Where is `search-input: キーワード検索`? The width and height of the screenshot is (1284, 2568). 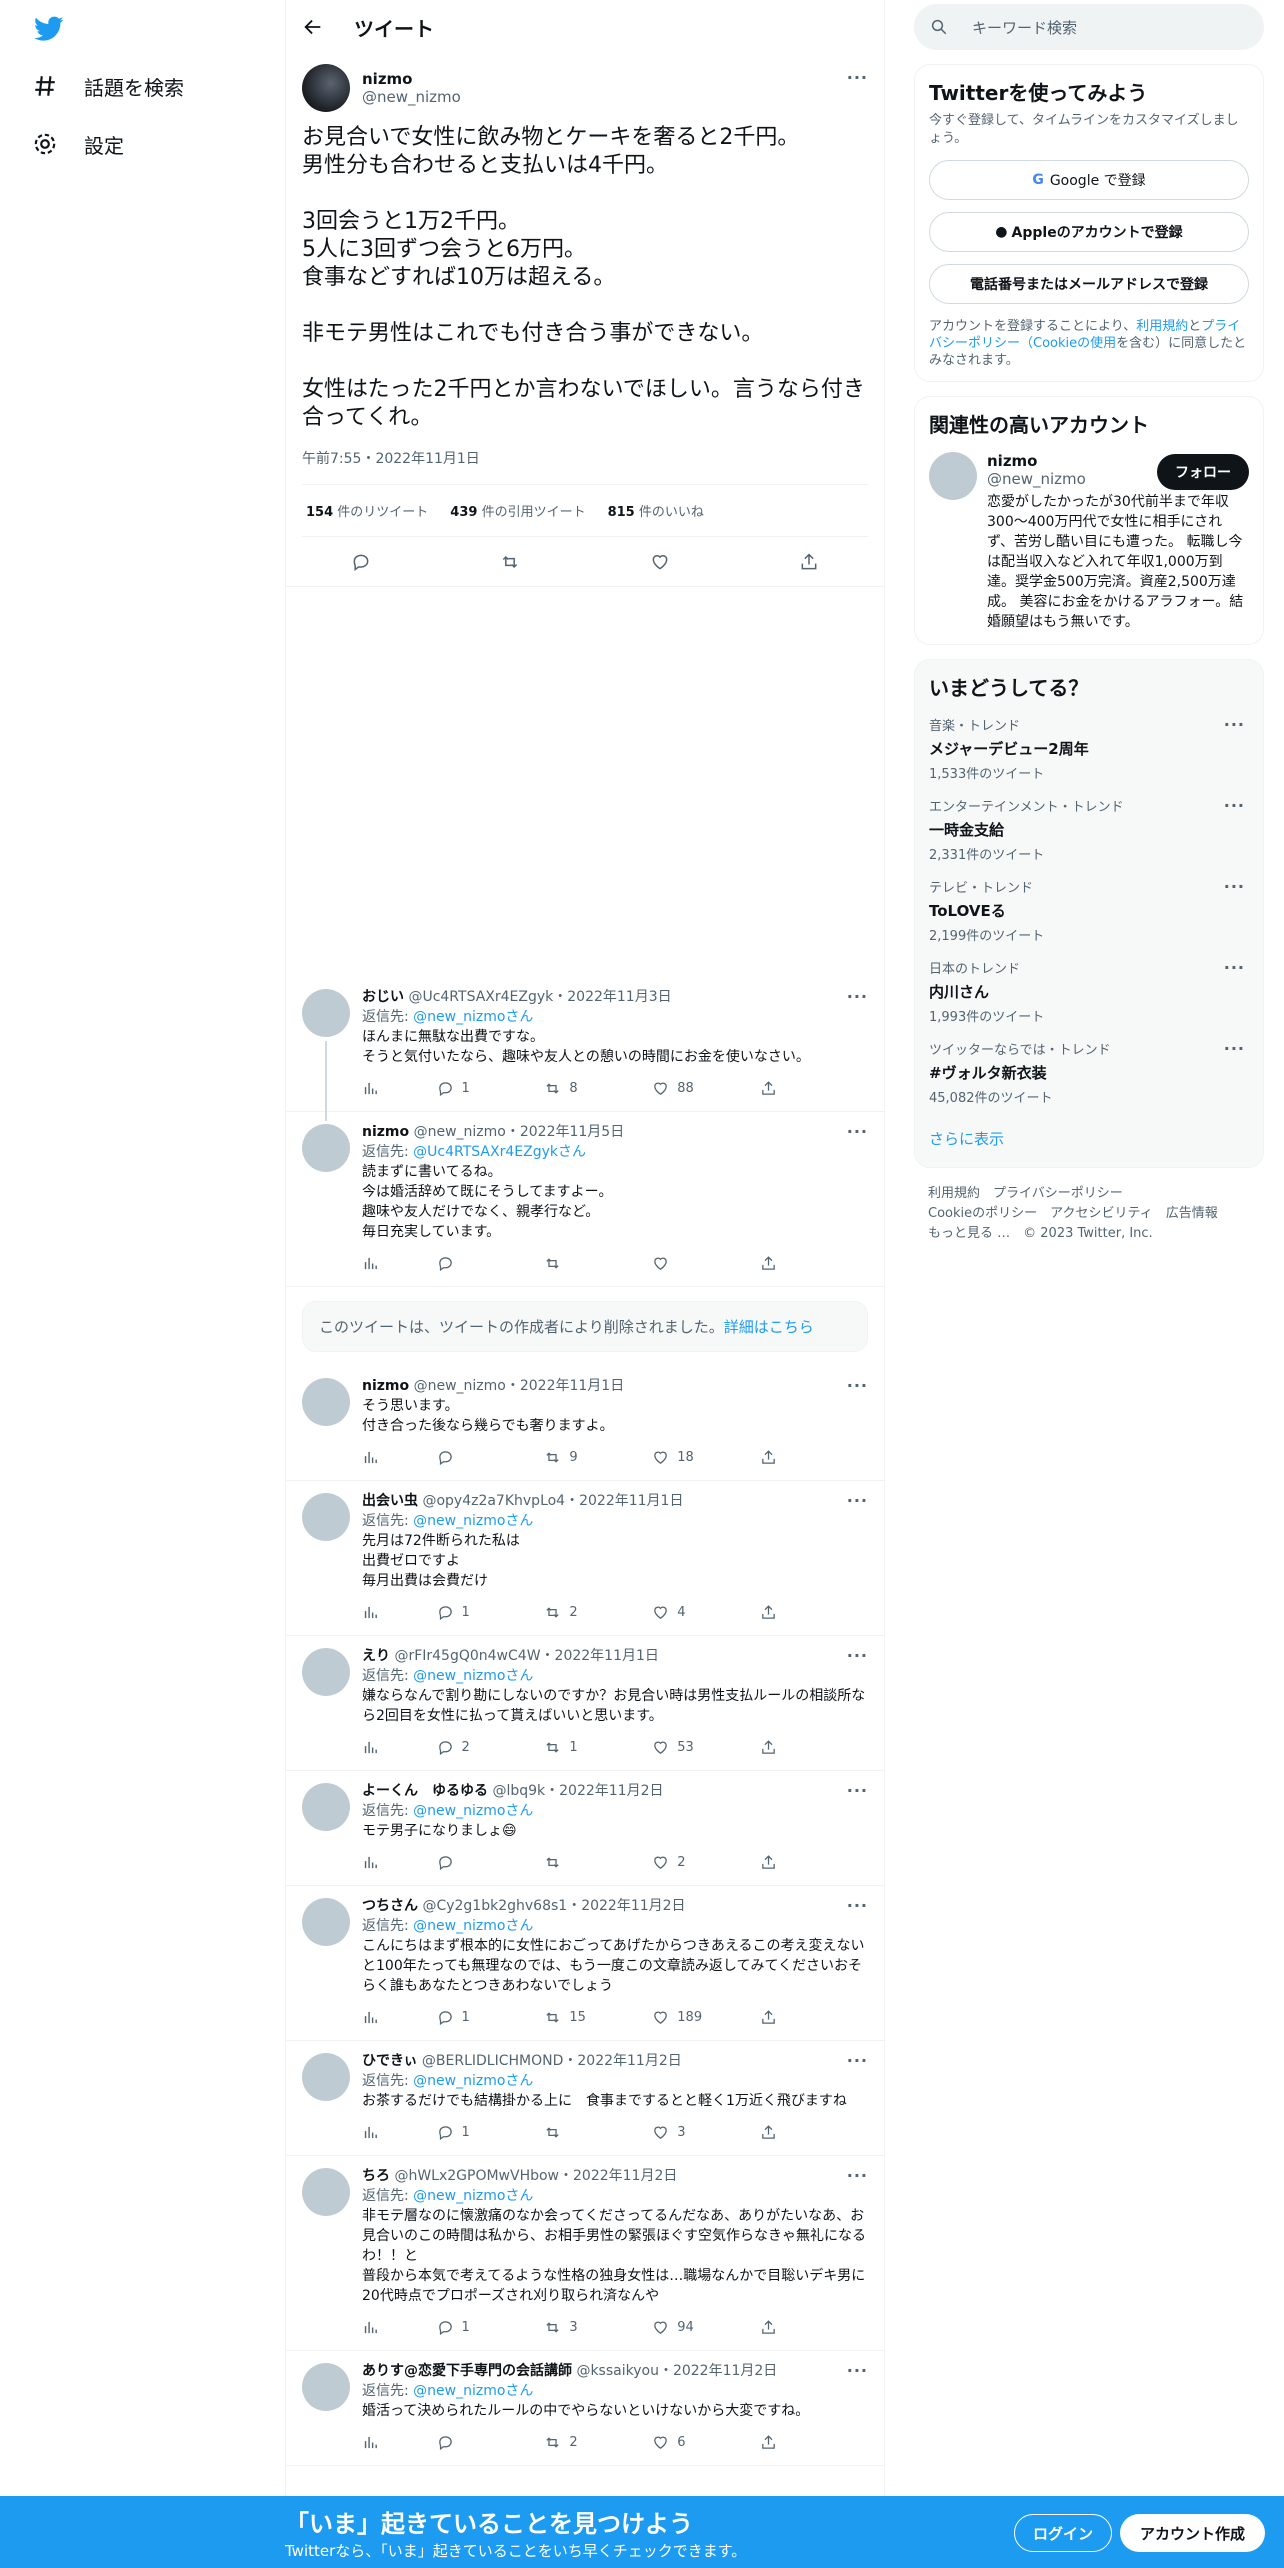
search-input: キーワード検索 is located at coordinates (1089, 27).